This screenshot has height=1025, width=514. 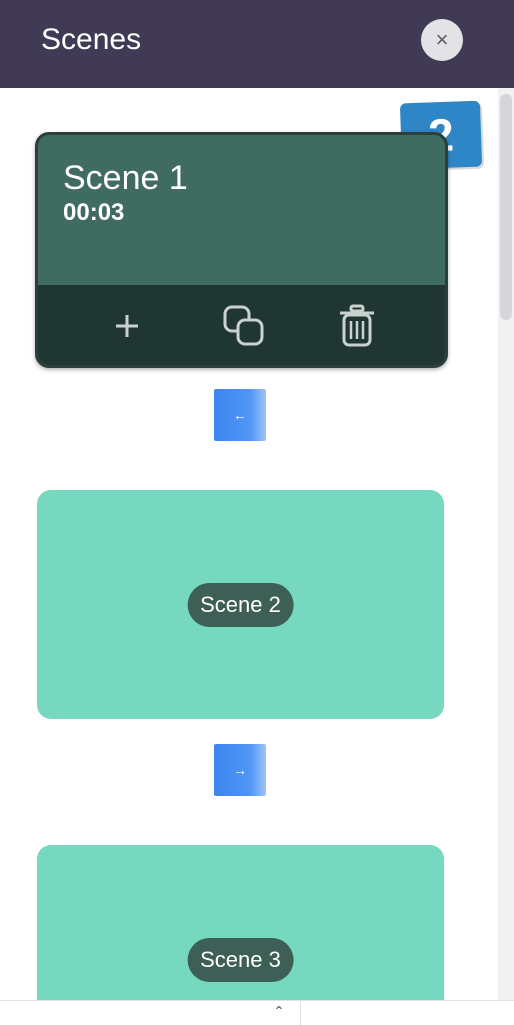 I want to click on caret-up-icon: ˆ, so click(x=279, y=1014).